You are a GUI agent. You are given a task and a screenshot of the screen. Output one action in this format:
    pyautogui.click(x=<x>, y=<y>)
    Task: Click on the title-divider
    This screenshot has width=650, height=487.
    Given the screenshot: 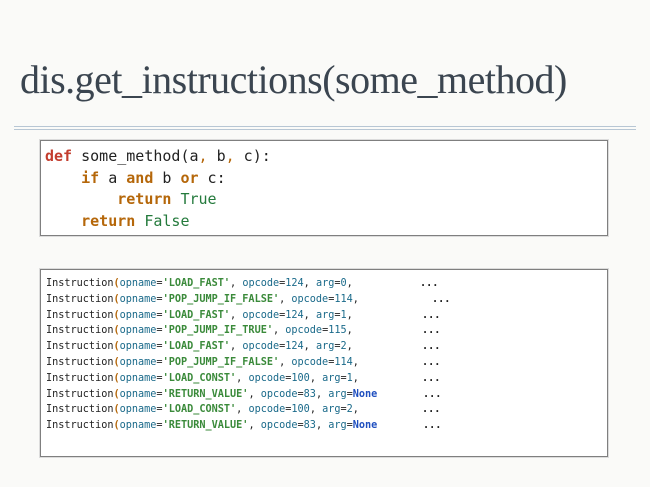 What is the action you would take?
    pyautogui.click(x=325, y=128)
    